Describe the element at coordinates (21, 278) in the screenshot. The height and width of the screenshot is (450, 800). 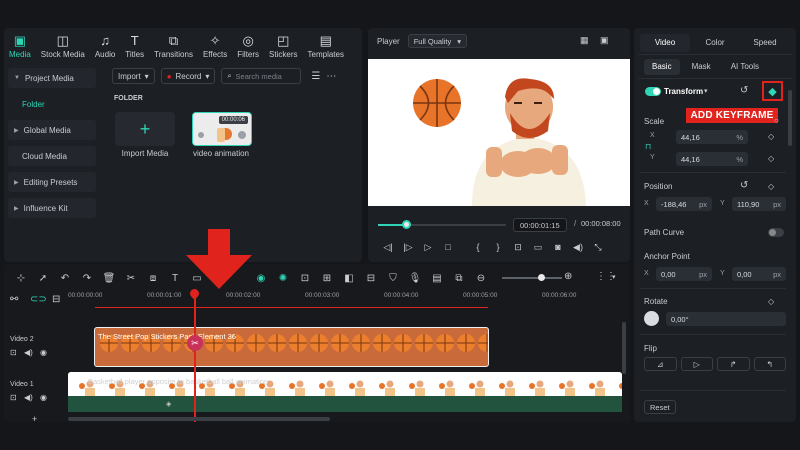
I see `select-tool-icon: ⊹` at that location.